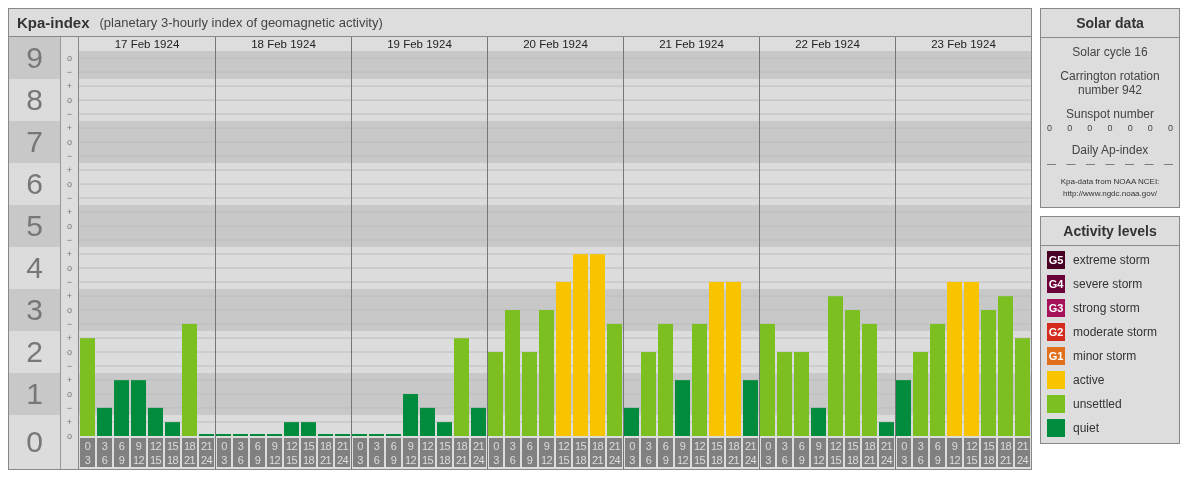  What do you see at coordinates (1110, 182) in the screenshot?
I see `source-note: Kpa-data from NOAA NCEI:` at bounding box center [1110, 182].